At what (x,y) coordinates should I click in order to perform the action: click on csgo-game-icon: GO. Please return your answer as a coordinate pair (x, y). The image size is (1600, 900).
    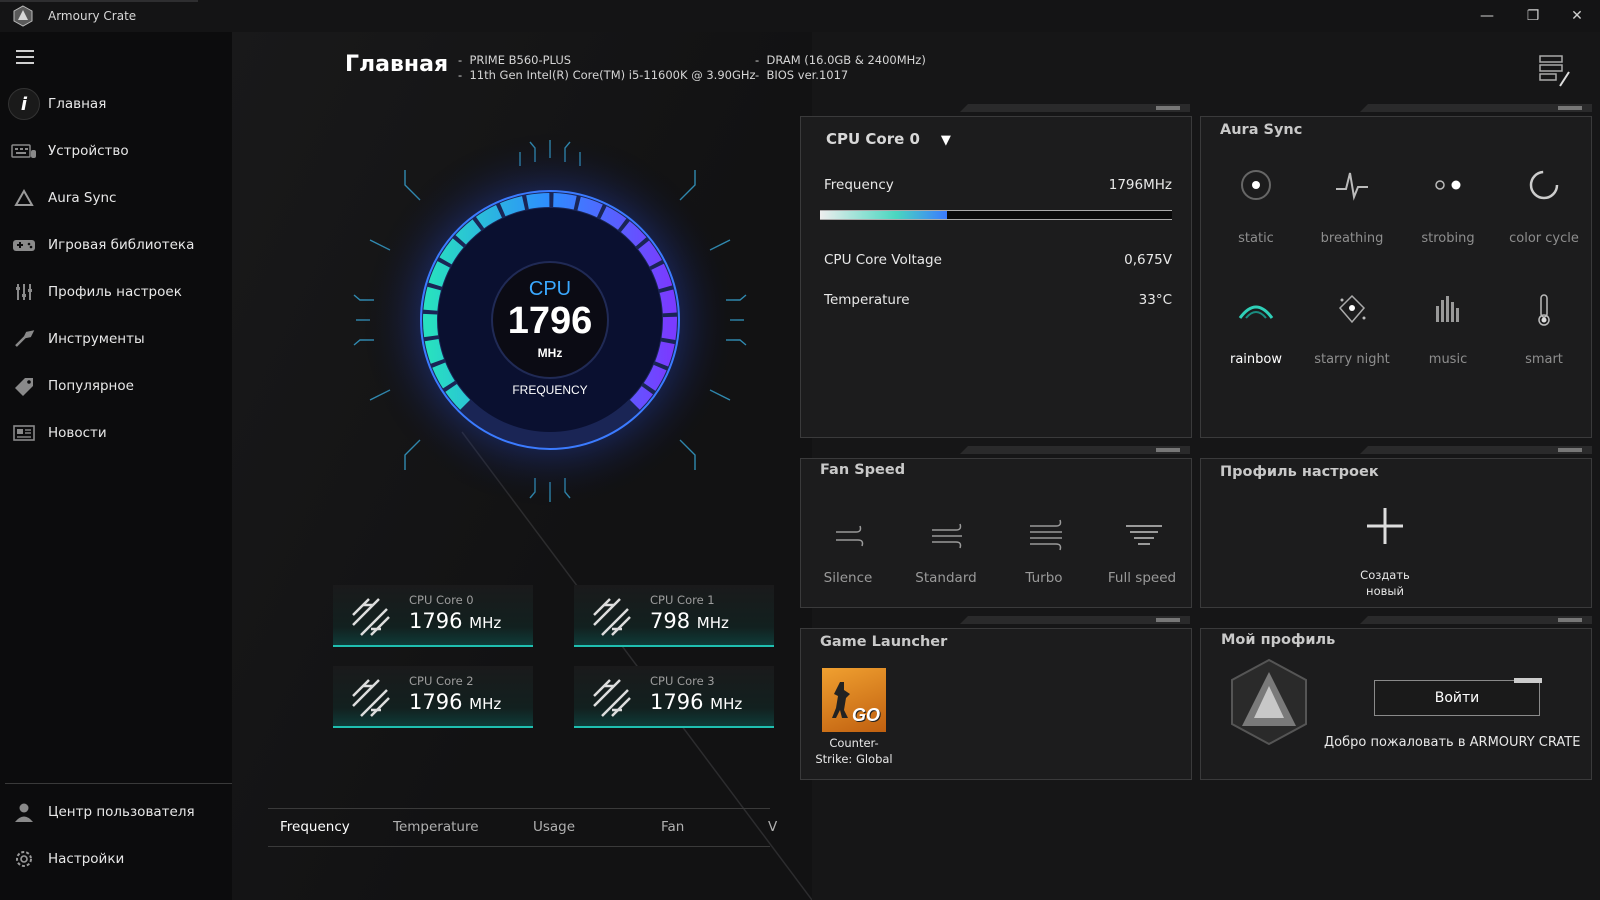
    Looking at the image, I should click on (854, 700).